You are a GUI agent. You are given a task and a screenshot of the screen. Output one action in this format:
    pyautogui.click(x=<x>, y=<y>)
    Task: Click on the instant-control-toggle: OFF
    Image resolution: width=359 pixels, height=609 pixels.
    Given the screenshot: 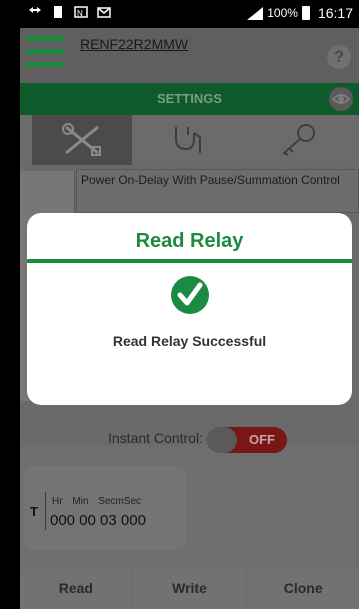 What is the action you would take?
    pyautogui.click(x=247, y=440)
    